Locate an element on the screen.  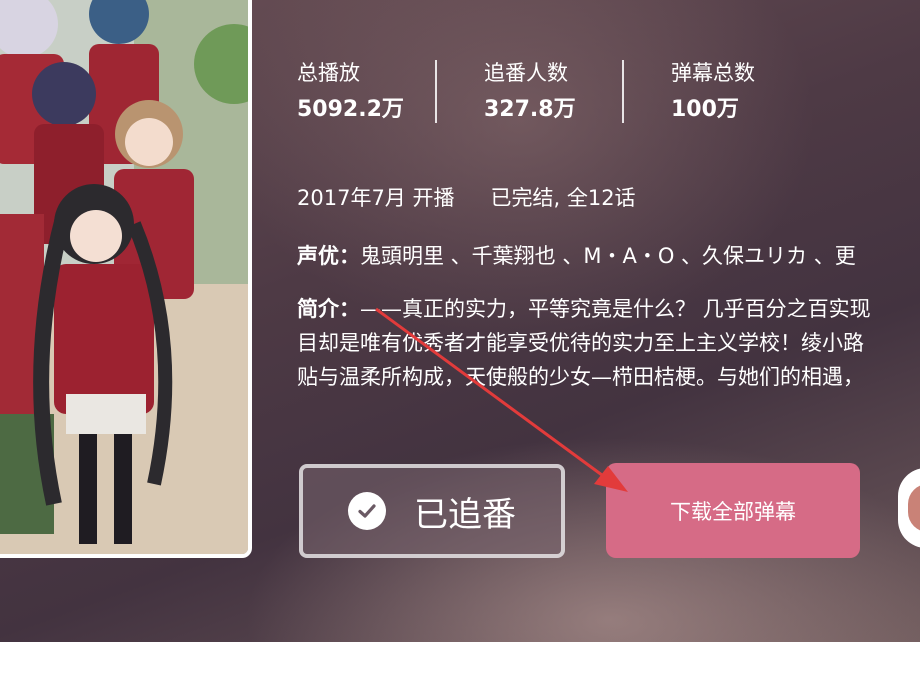
follow-label: 已追番 is located at coordinates (465, 514).